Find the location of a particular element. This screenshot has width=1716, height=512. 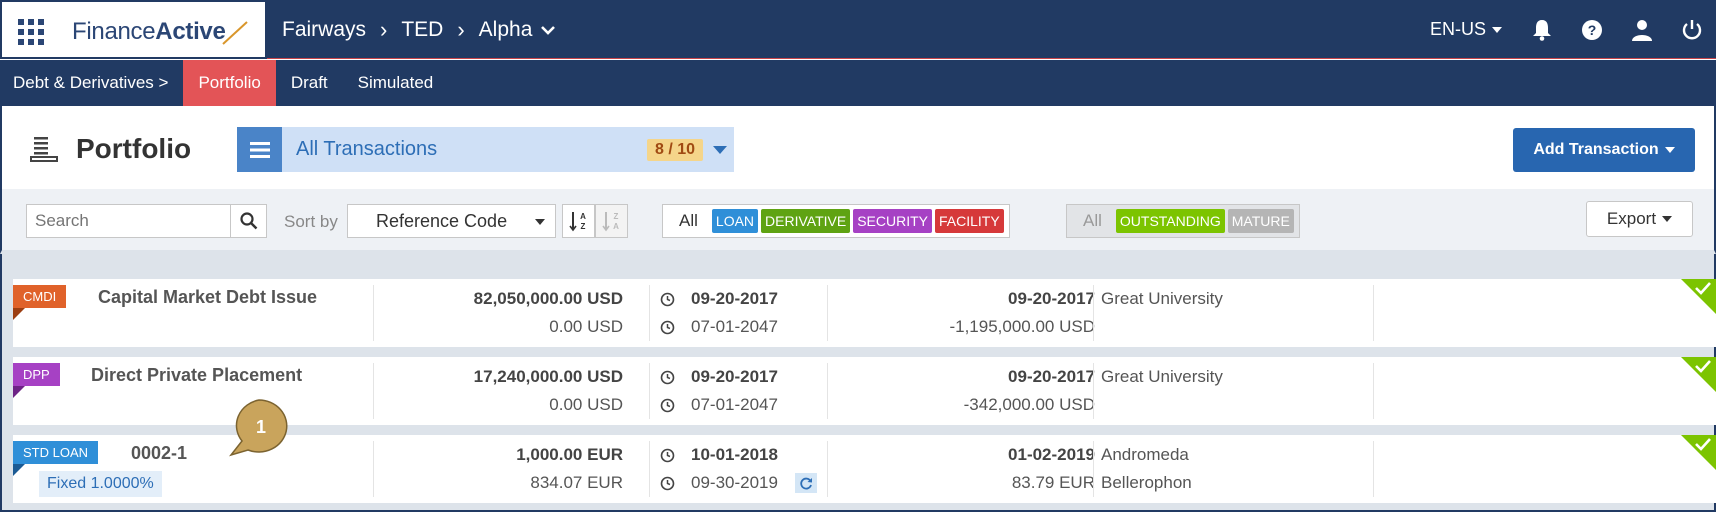

section-debt-derivatives: Debt & Derivatives > is located at coordinates (91, 83).